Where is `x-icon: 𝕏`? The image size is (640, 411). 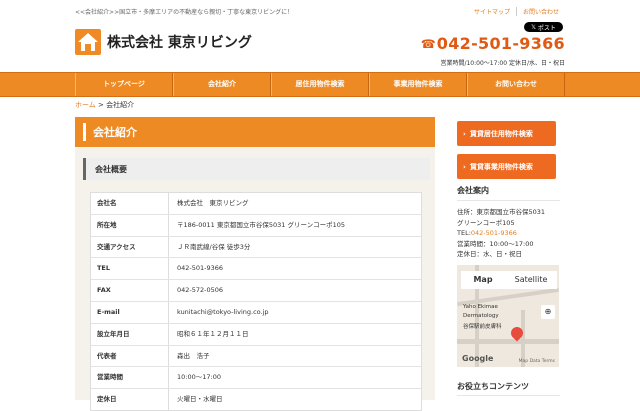
x-icon: 𝕏 is located at coordinates (533, 27).